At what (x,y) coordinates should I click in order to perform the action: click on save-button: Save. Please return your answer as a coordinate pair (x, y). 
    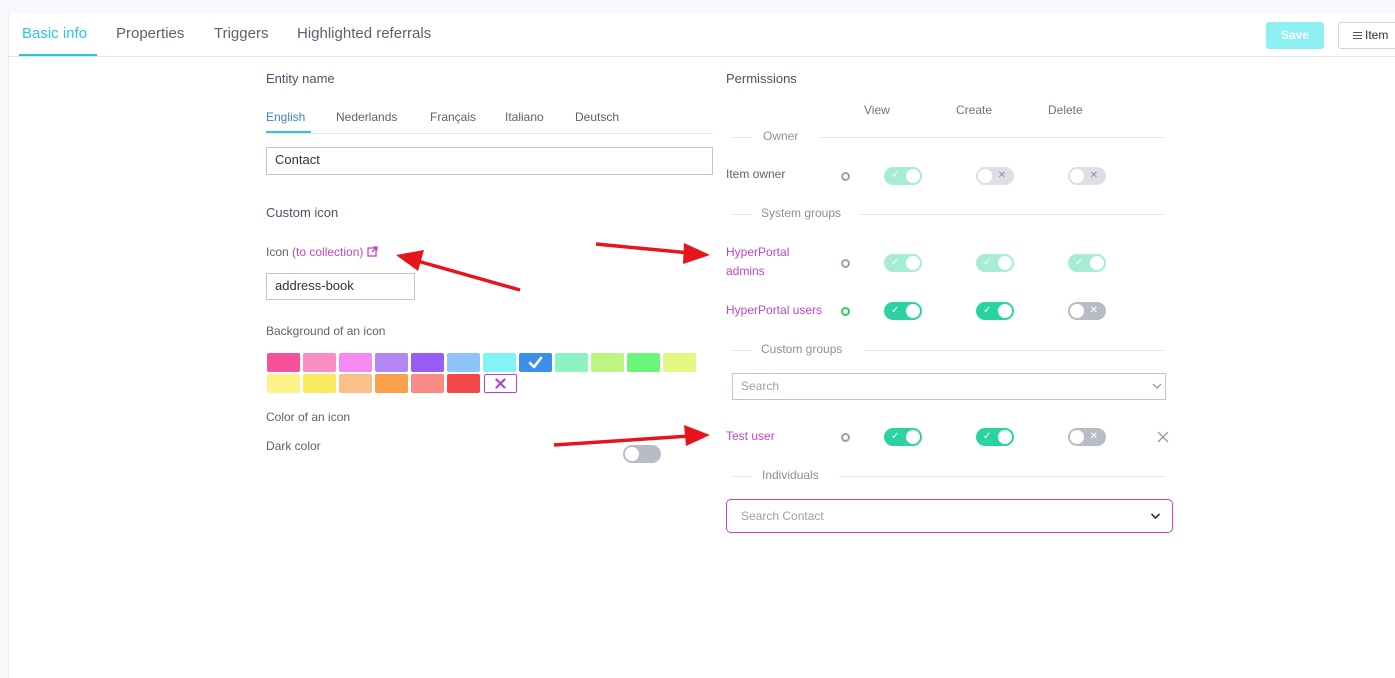
    Looking at the image, I should click on (1295, 35).